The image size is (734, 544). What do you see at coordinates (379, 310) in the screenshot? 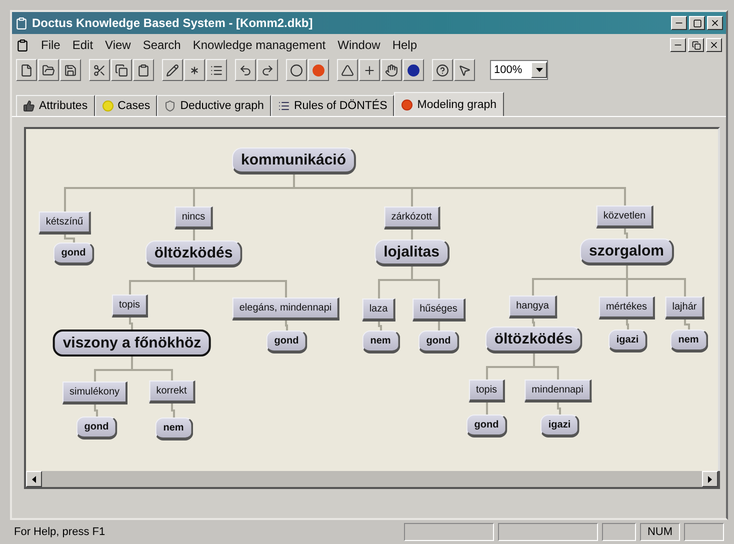
I see `value-node: laza` at bounding box center [379, 310].